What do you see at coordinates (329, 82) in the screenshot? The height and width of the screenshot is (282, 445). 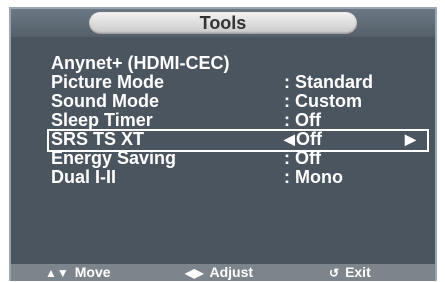 I see `menu-item-value: : Standard` at bounding box center [329, 82].